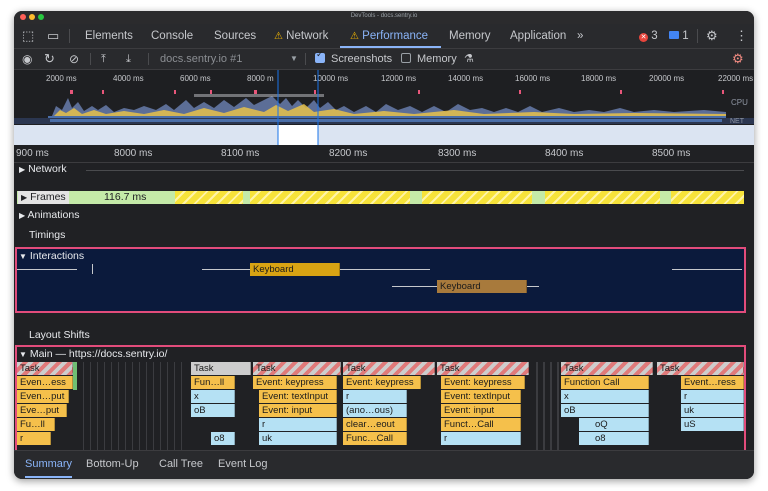 The width and height of the screenshot is (768, 491). What do you see at coordinates (712, 36) in the screenshot?
I see `settings-gear-icon: ⚙` at bounding box center [712, 36].